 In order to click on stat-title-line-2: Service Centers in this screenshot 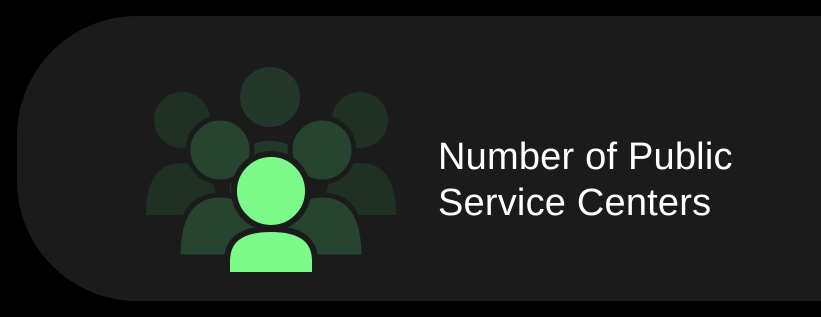, I will do `click(575, 203)`.